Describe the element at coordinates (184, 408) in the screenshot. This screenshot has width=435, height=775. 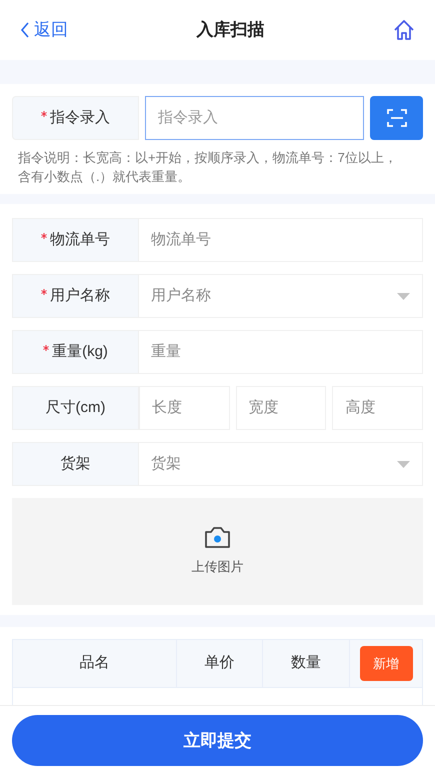
I see `dimension-input: 长度` at that location.